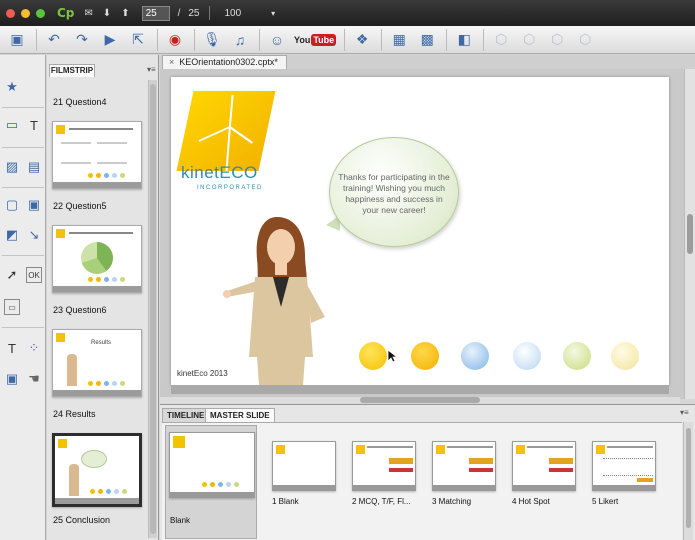 The width and height of the screenshot is (695, 540). Describe the element at coordinates (80, 102) in the screenshot. I see `filmstrip-label: 21 Question4` at that location.